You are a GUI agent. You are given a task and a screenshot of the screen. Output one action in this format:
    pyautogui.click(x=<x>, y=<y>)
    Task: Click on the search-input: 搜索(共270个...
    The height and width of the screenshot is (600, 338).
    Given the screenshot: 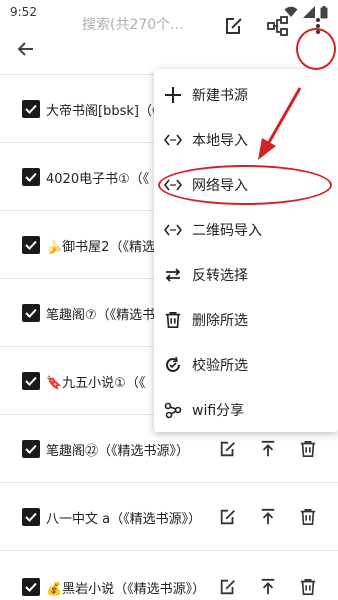 What is the action you would take?
    pyautogui.click(x=133, y=24)
    